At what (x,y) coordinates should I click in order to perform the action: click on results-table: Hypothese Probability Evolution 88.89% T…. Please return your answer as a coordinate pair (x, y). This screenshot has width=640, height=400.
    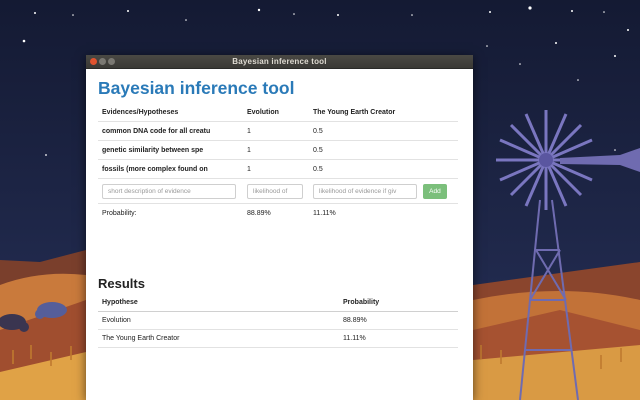
    Looking at the image, I should click on (278, 321).